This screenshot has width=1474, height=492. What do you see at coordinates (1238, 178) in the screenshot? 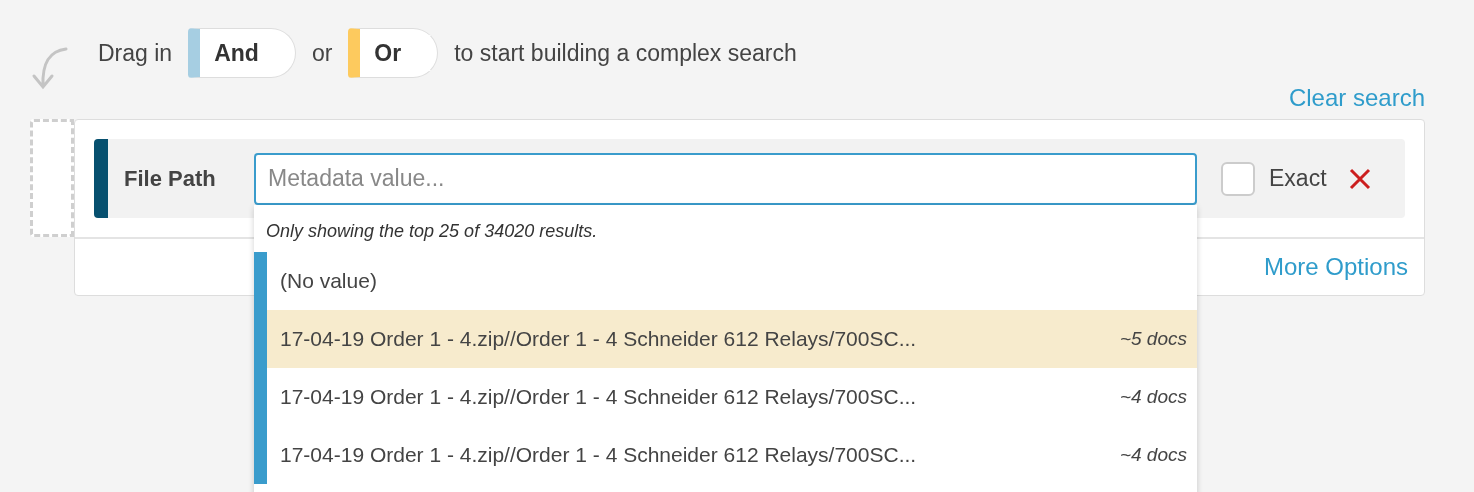
I see `exact-checkbox` at bounding box center [1238, 178].